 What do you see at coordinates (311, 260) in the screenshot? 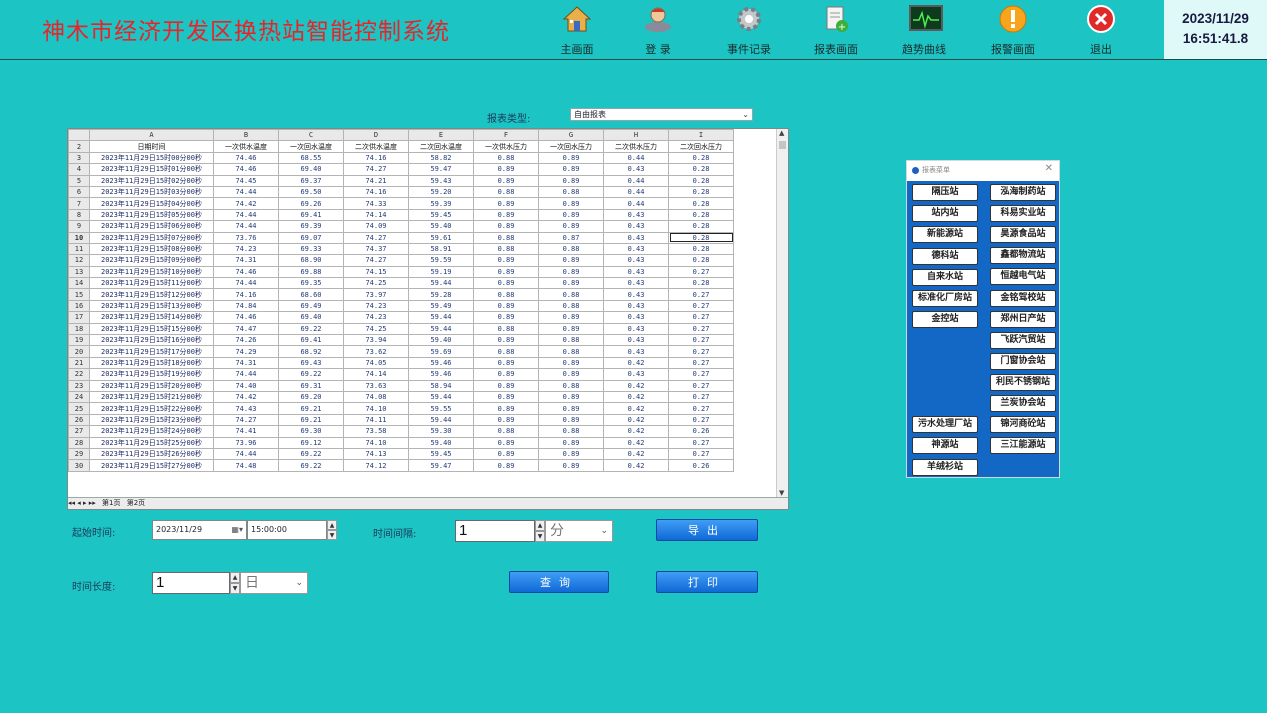
I see `table-cell: 68.90` at bounding box center [311, 260].